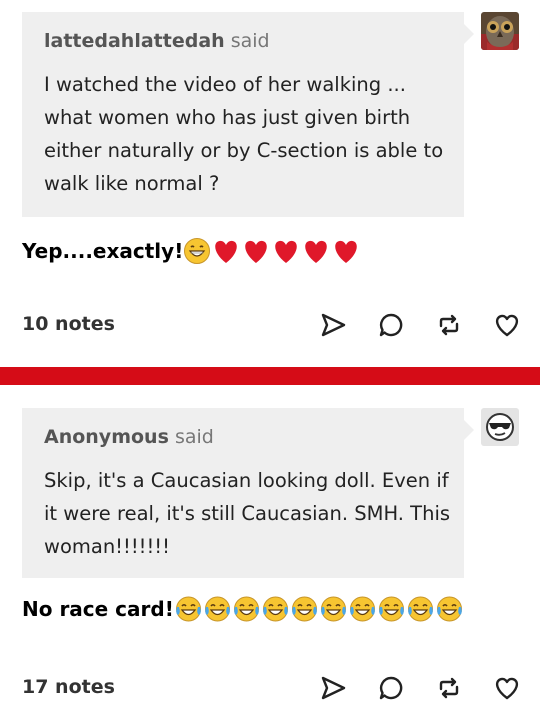  Describe the element at coordinates (500, 31) in the screenshot. I see `owl-avatar-icon` at that location.